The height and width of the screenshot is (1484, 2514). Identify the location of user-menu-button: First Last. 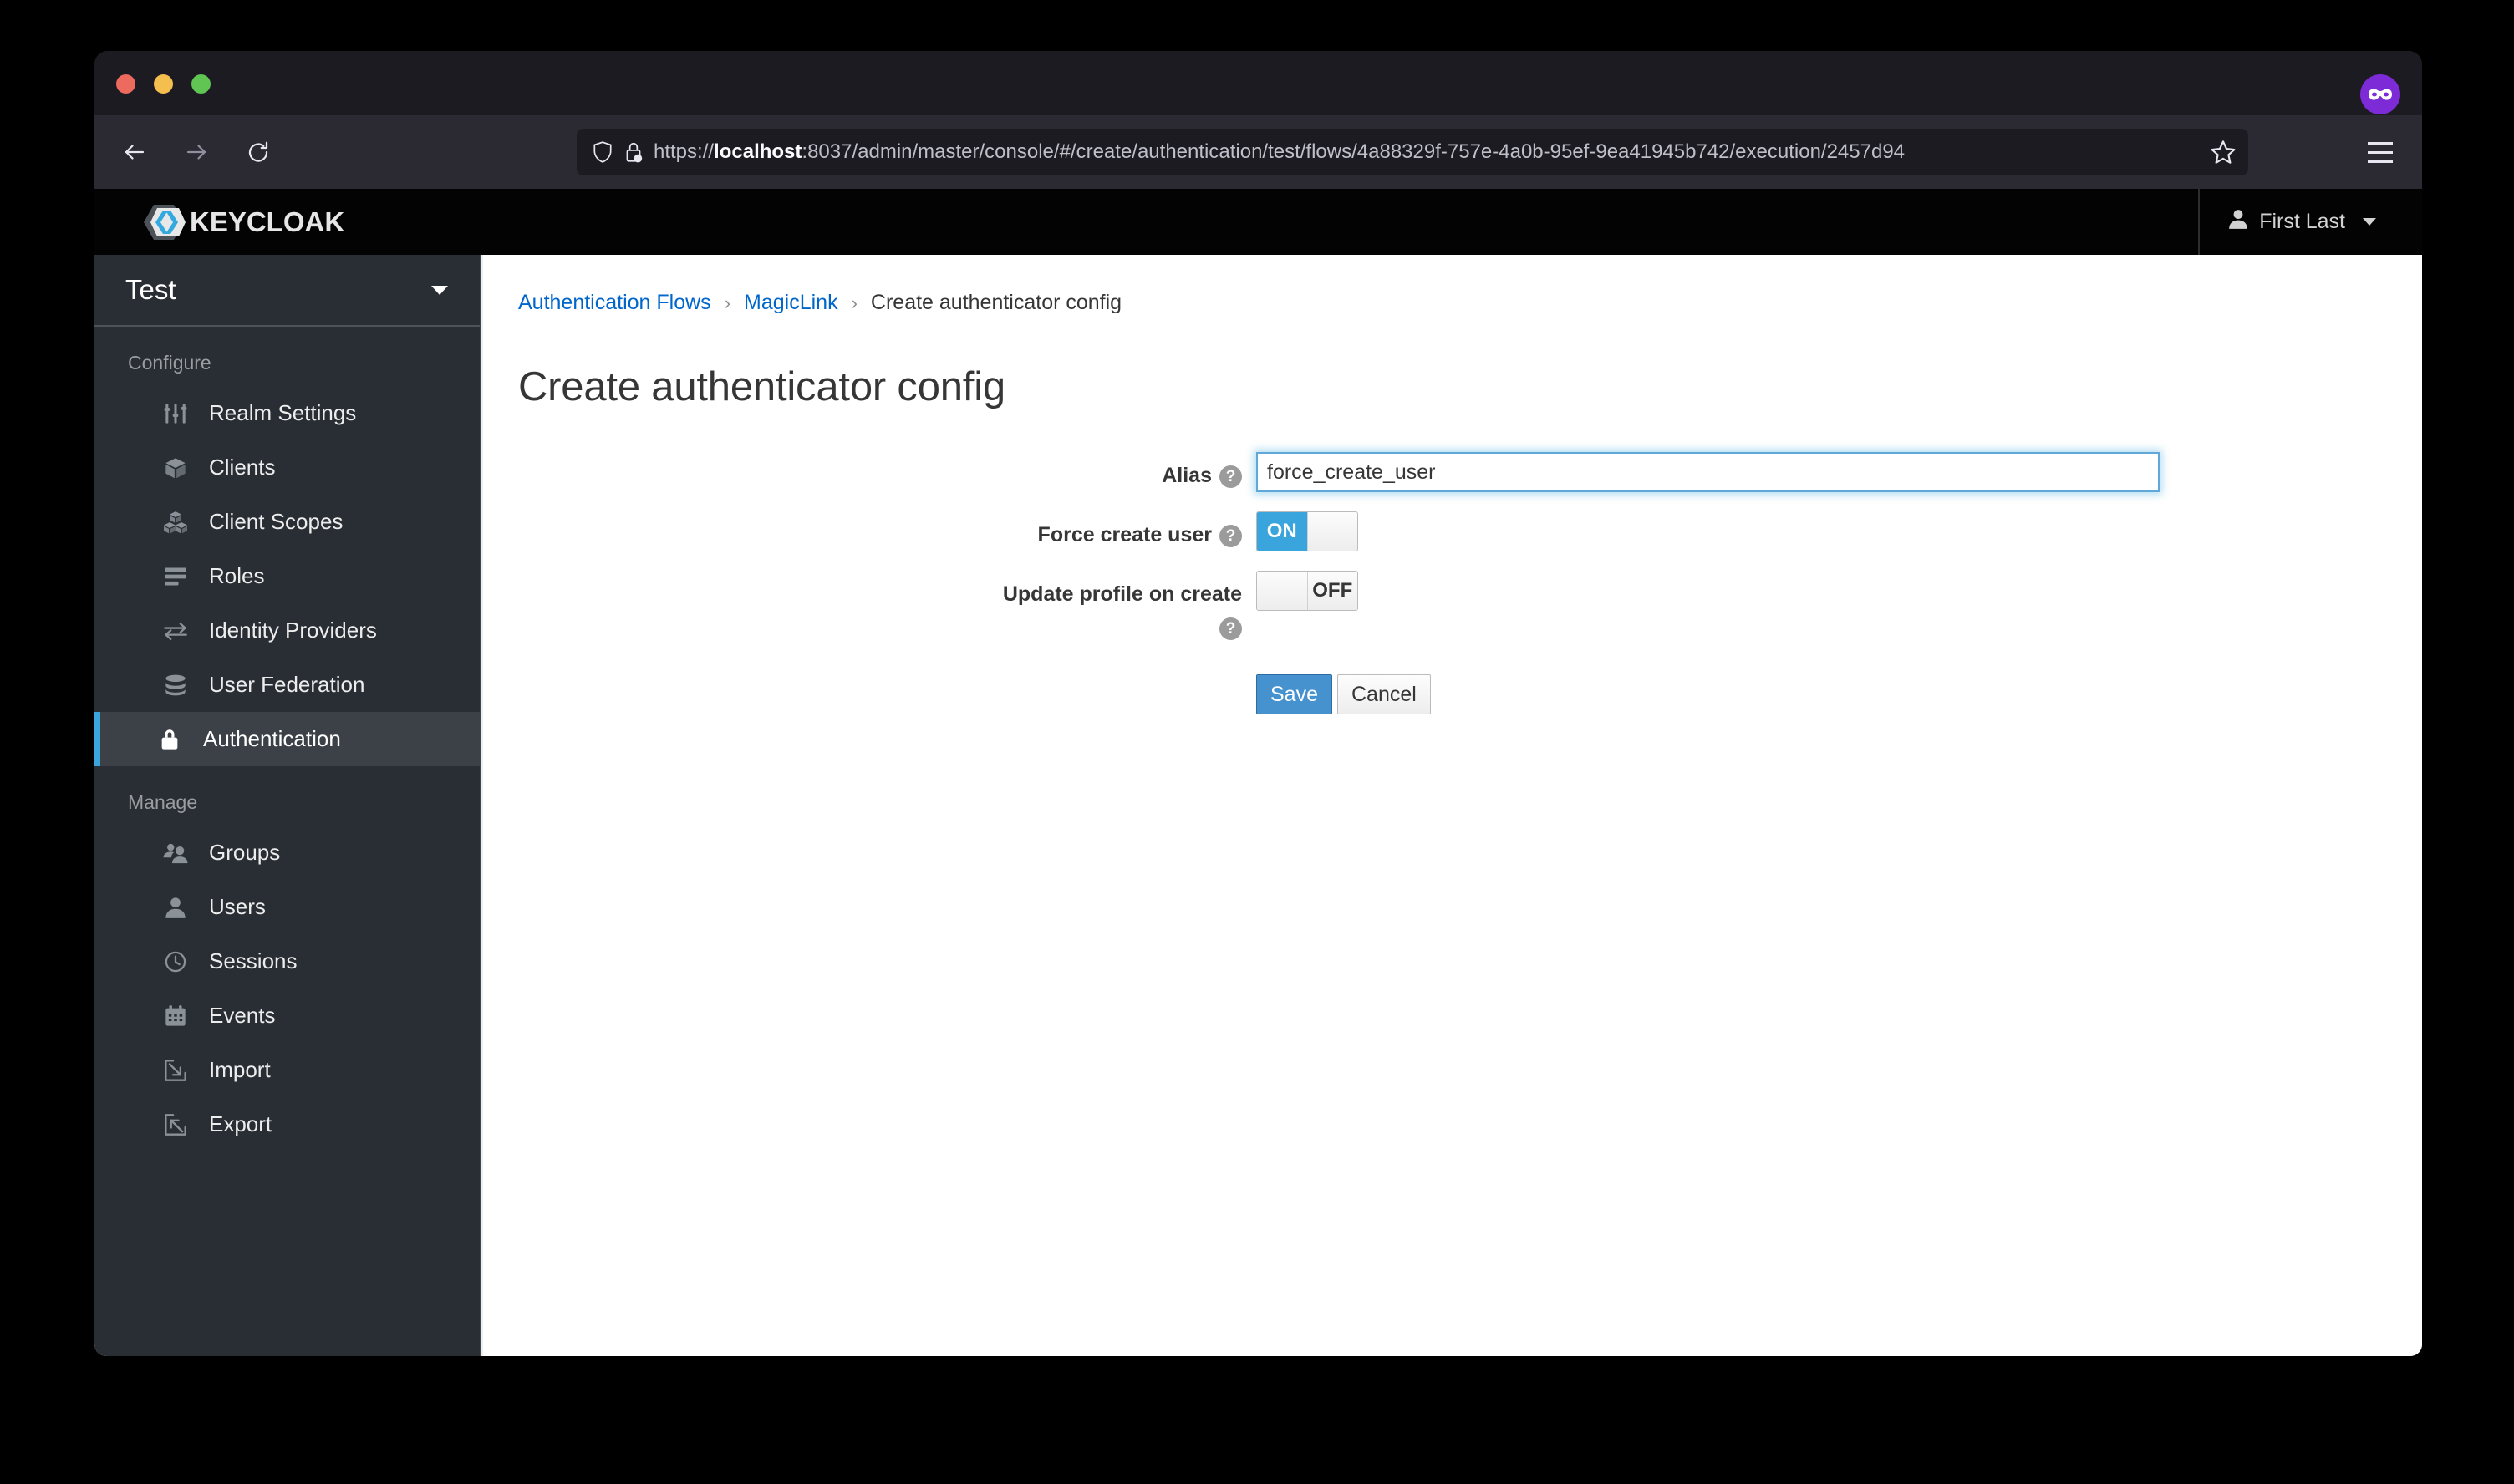
(2302, 222).